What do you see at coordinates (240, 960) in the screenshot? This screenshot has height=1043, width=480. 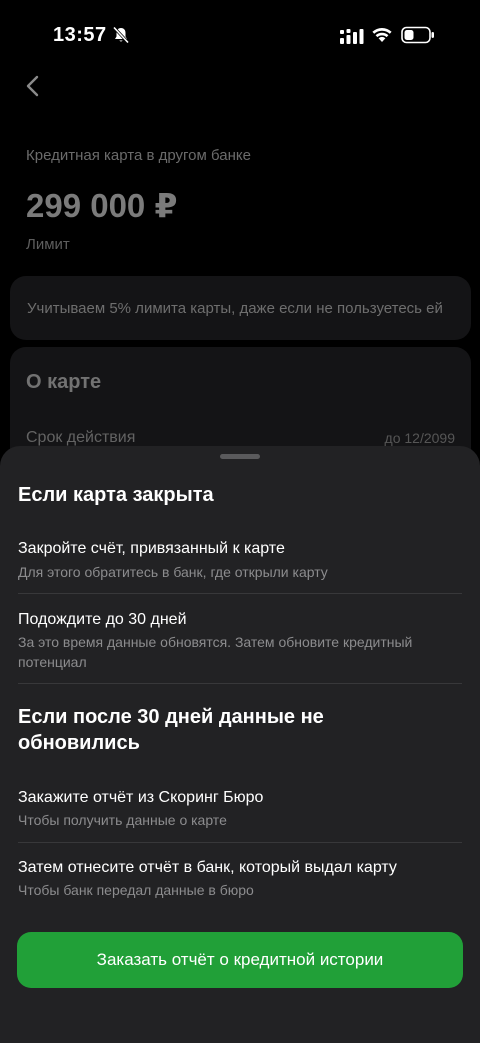 I see `order-credit-report-button: Заказать отчёт о кредитной истории` at bounding box center [240, 960].